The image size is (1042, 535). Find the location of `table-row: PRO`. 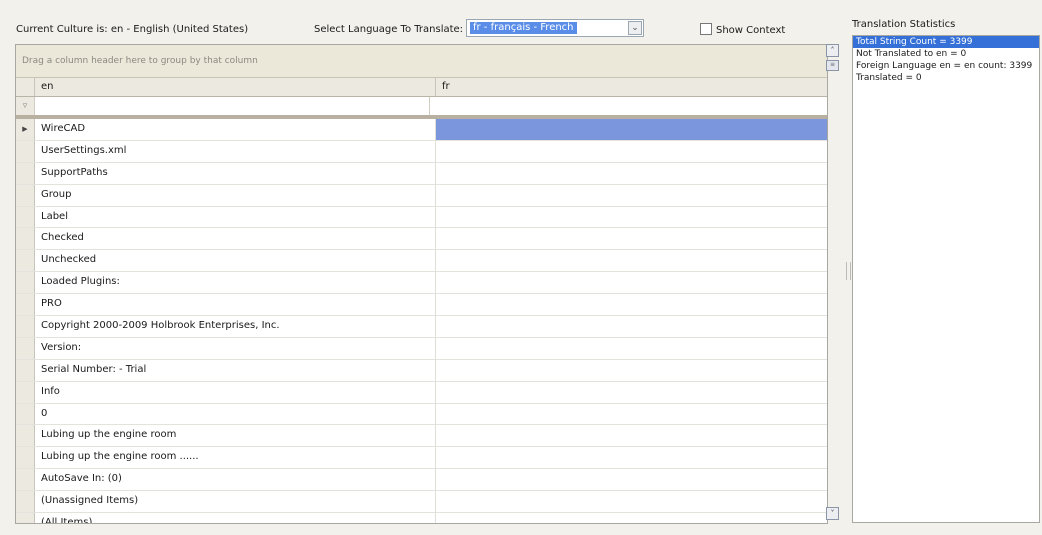

table-row: PRO is located at coordinates (421, 305).